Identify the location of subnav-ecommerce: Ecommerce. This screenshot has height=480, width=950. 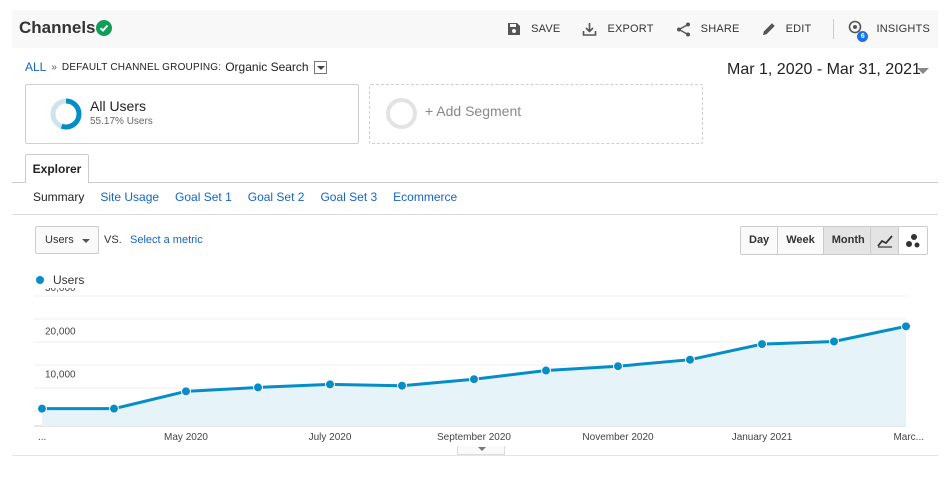
(425, 197).